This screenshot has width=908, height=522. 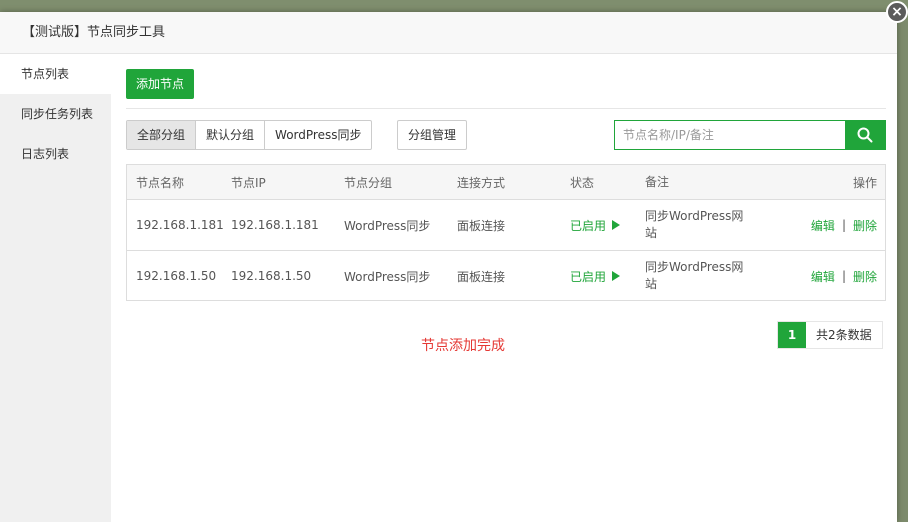 I want to click on column-header-remark: 备注, so click(x=657, y=181).